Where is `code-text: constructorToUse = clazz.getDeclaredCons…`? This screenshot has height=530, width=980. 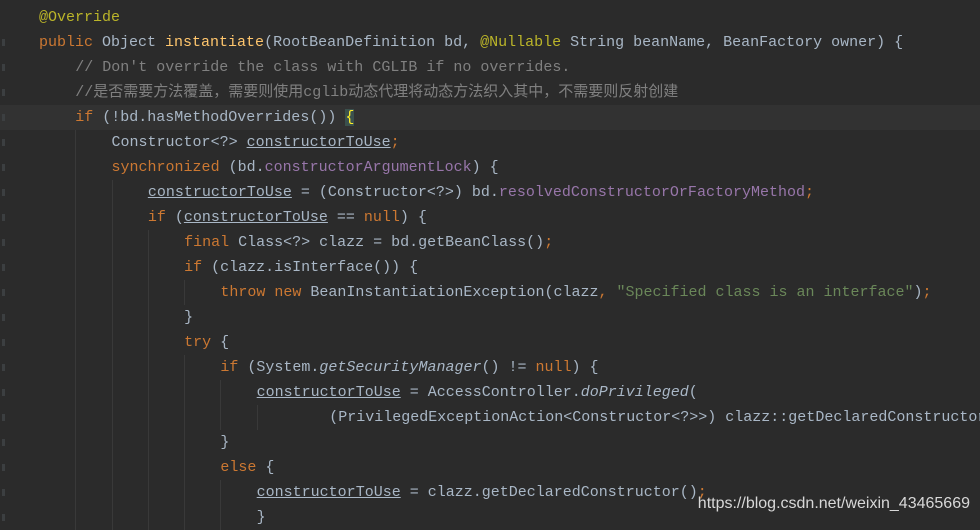
code-text: constructorToUse = clazz.getDeclaredCons… is located at coordinates (482, 492).